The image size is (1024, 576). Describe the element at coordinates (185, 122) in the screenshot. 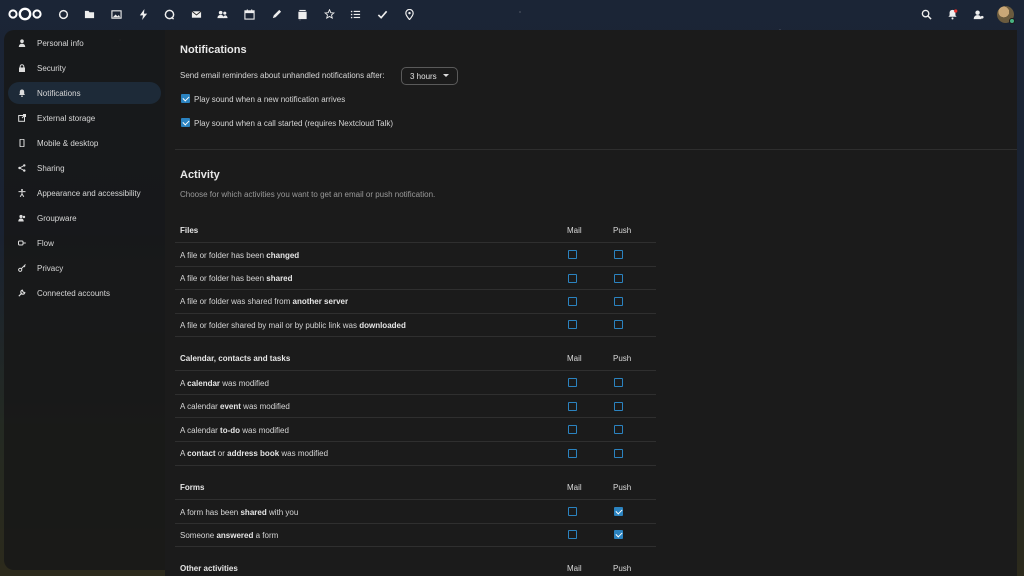

I see `sound-call-checkbox` at that location.